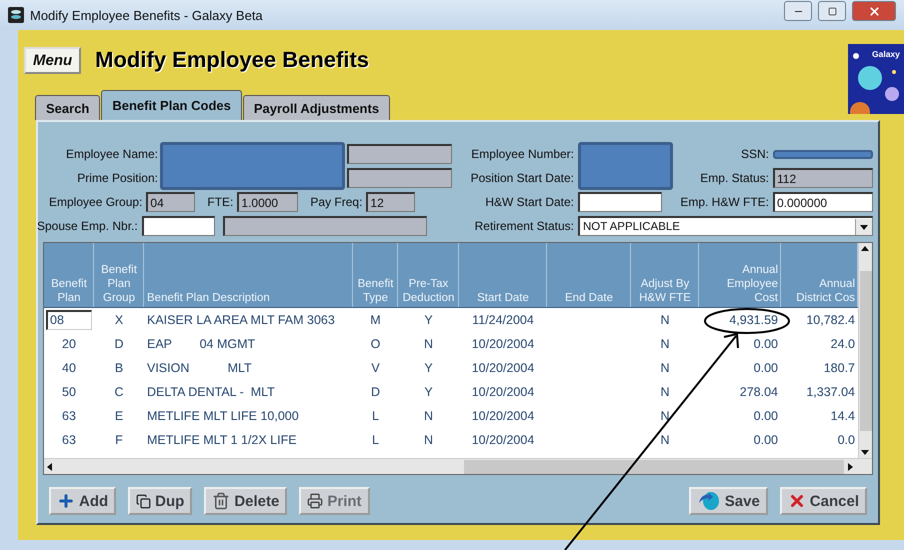 The image size is (904, 550). I want to click on table-cell-text: 11/24/2004, so click(503, 320).